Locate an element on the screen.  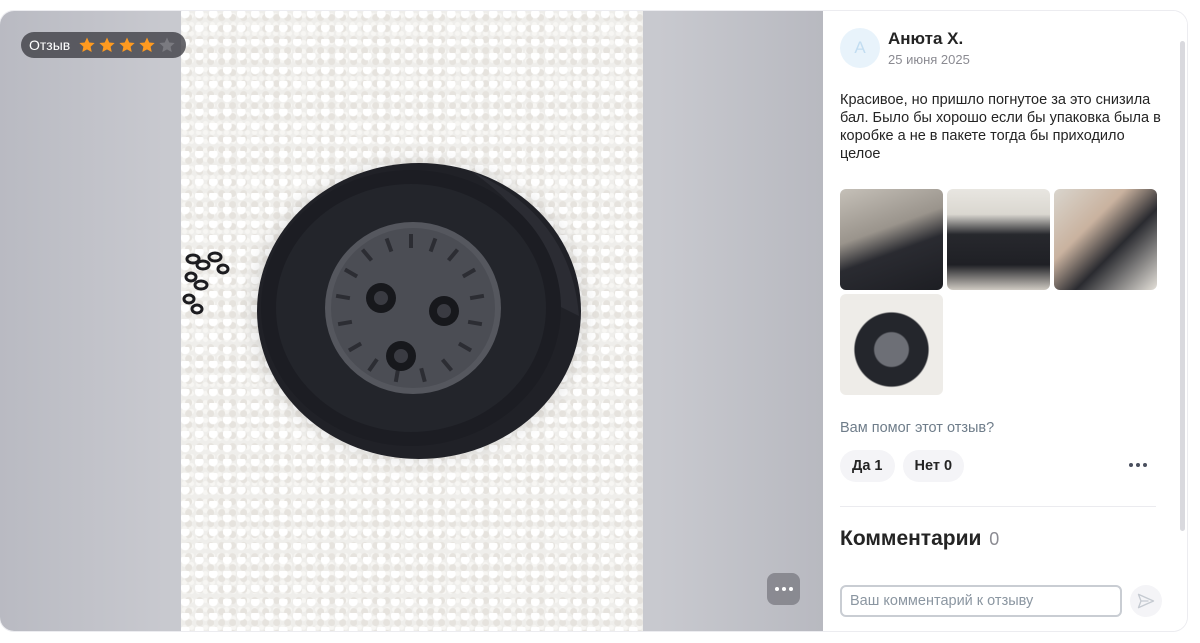
comments-count: 0 is located at coordinates (994, 539).